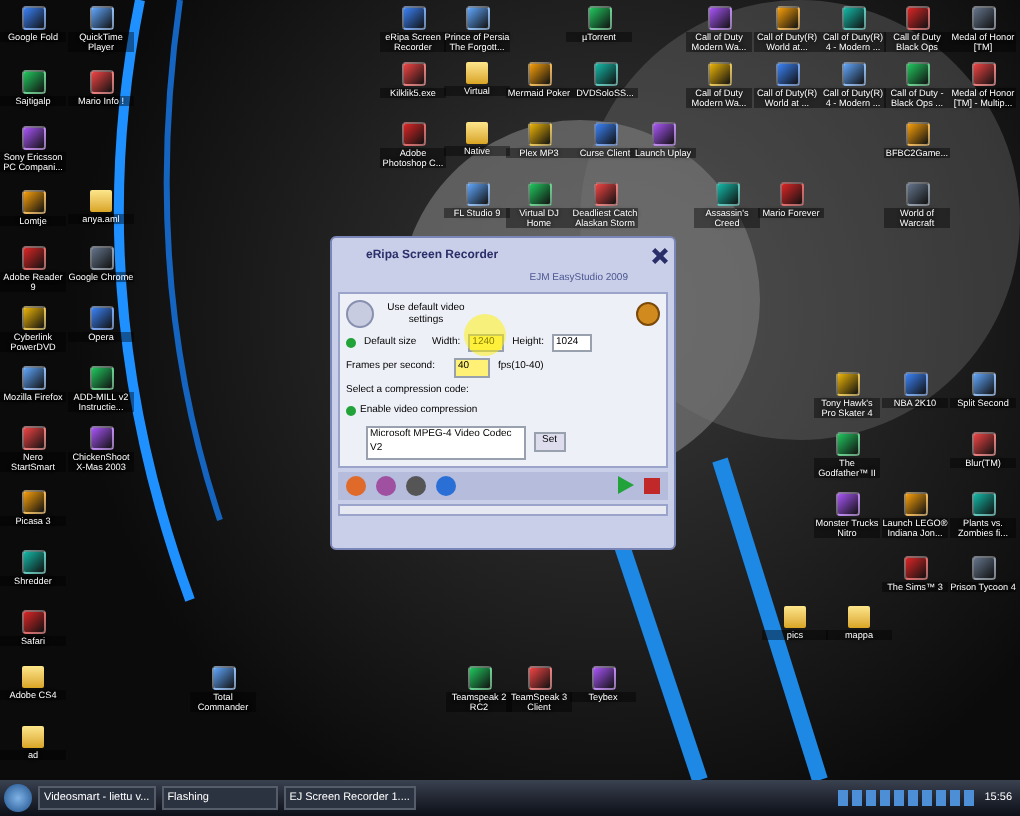 The width and height of the screenshot is (1020, 816). I want to click on stop-icon, so click(652, 485).